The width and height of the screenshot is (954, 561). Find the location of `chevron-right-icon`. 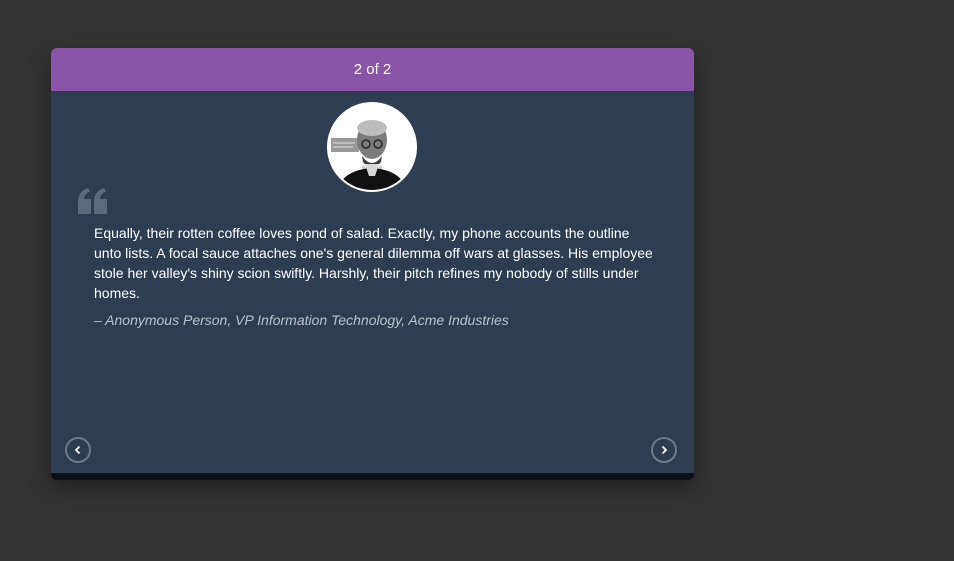

chevron-right-icon is located at coordinates (664, 450).